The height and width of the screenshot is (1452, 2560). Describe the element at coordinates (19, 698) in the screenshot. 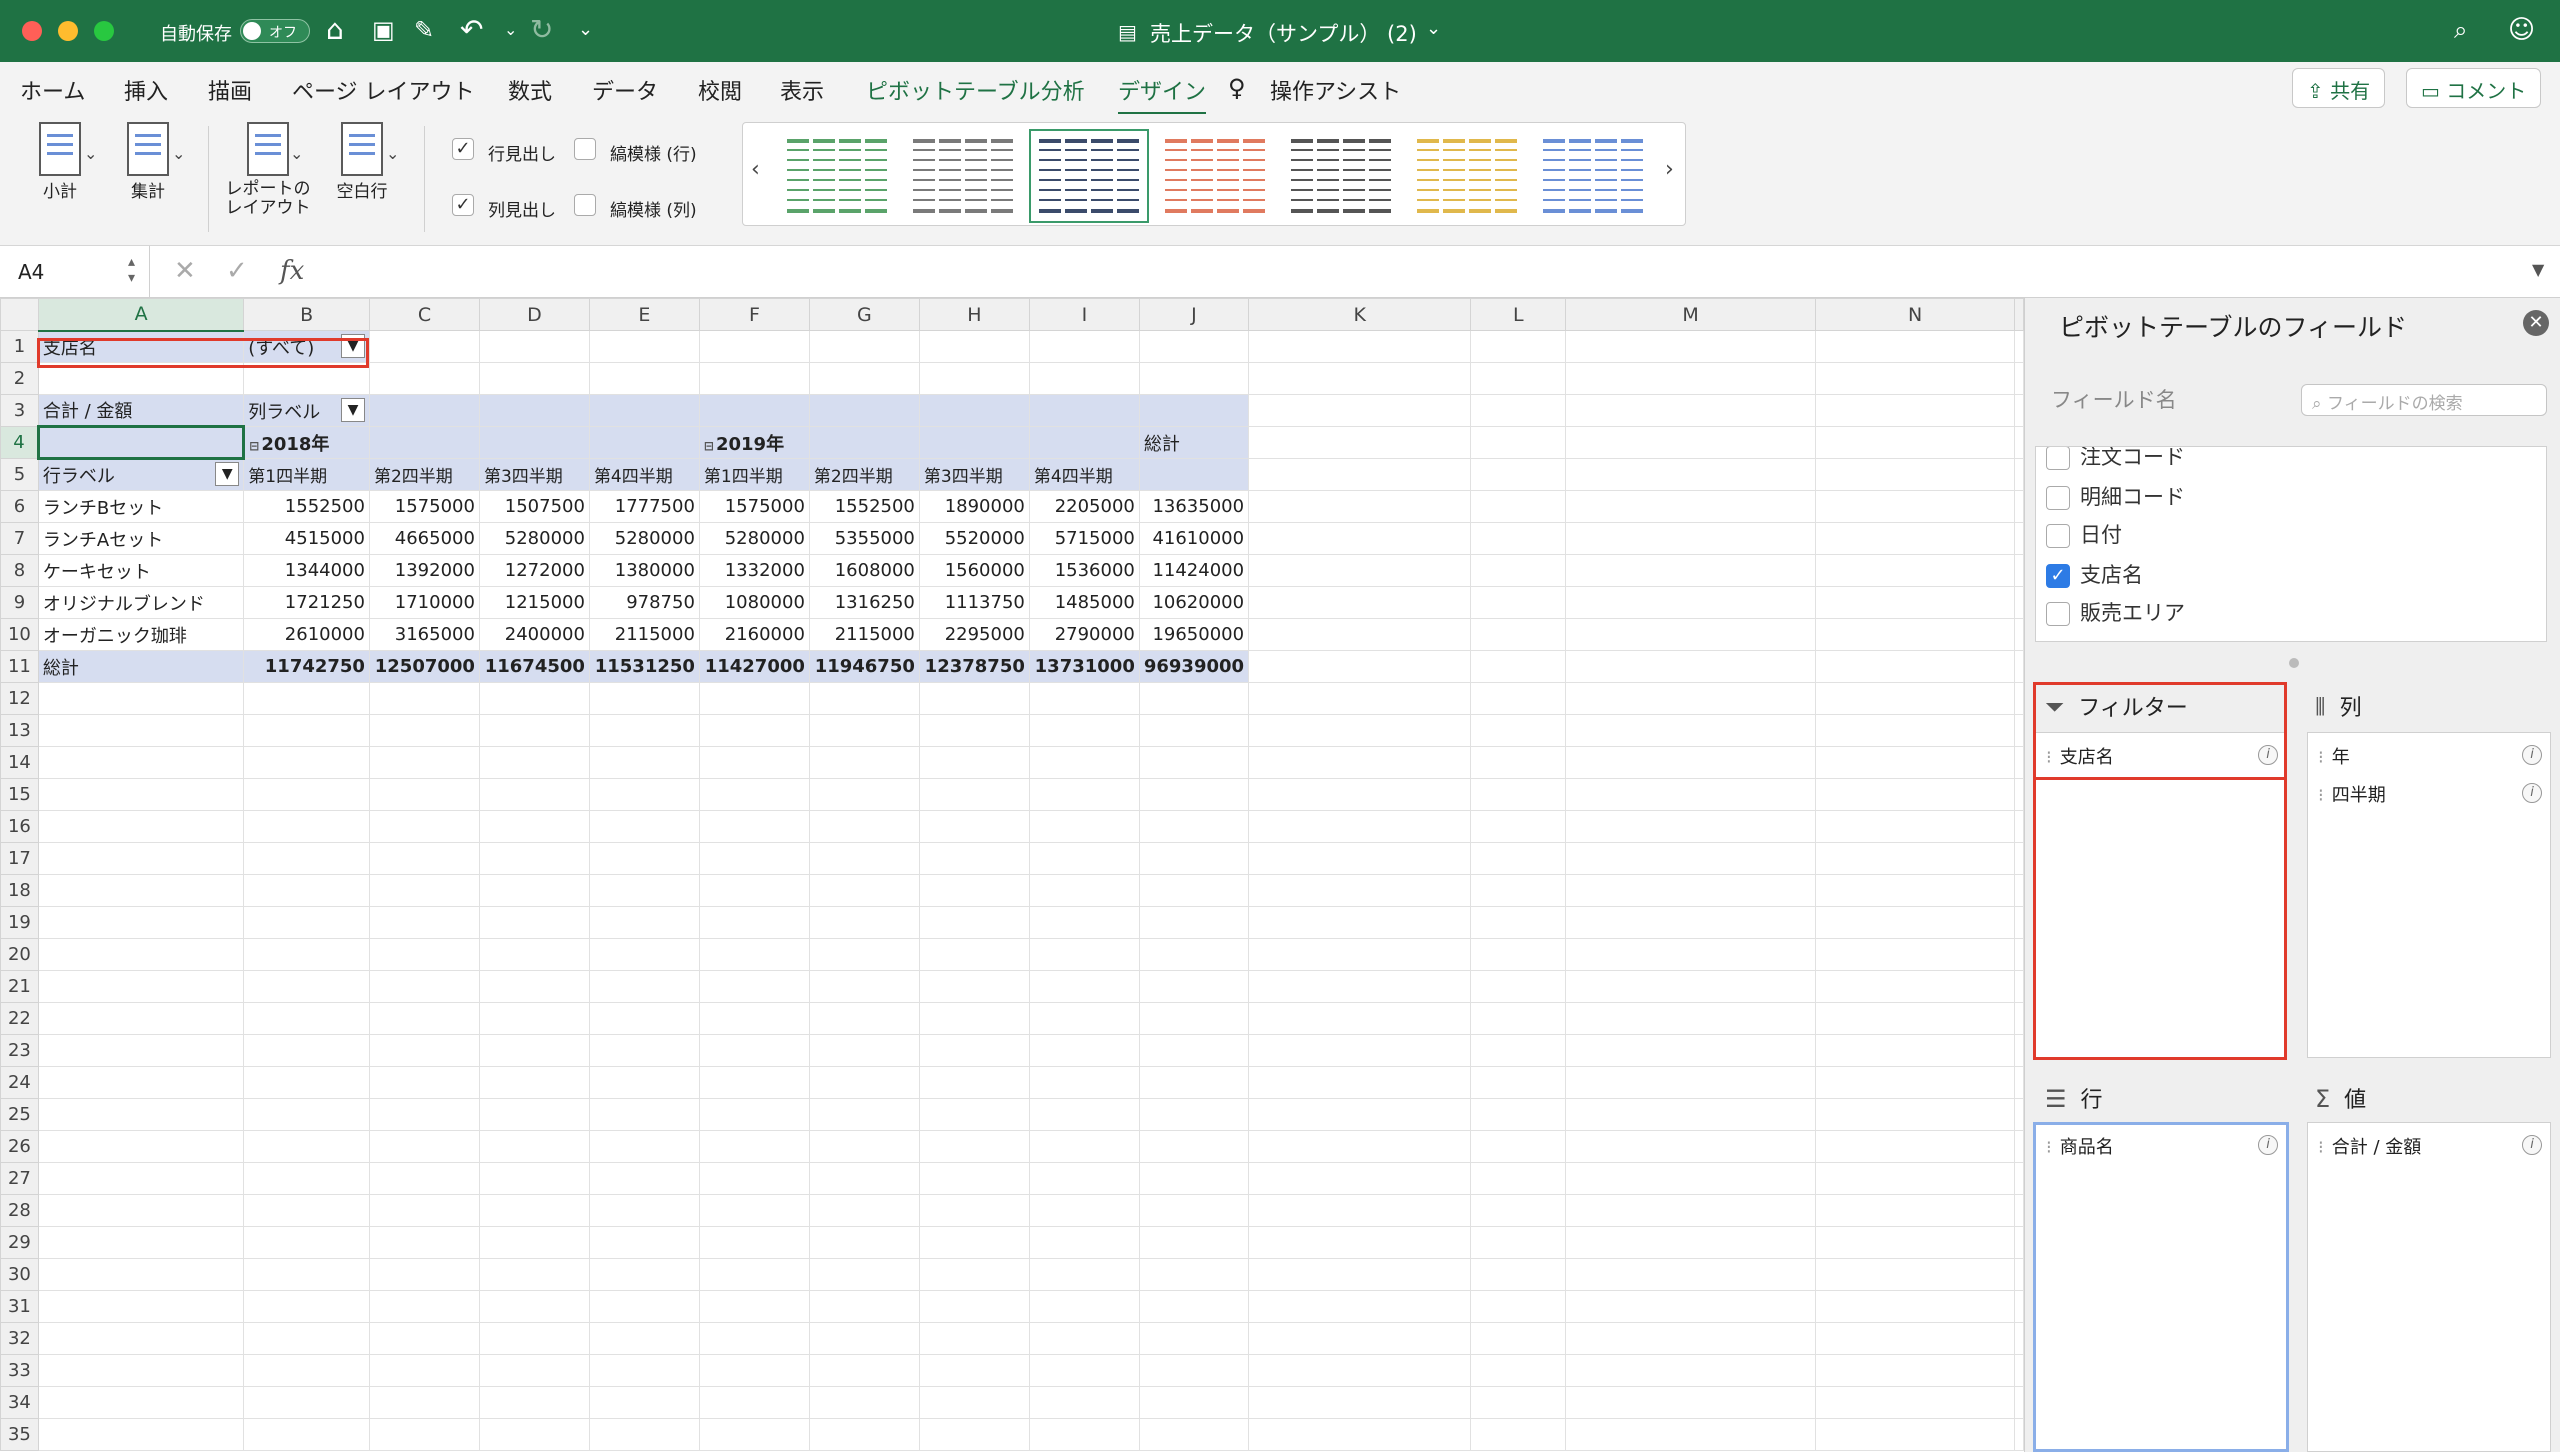

I see `row-header: 12` at that location.